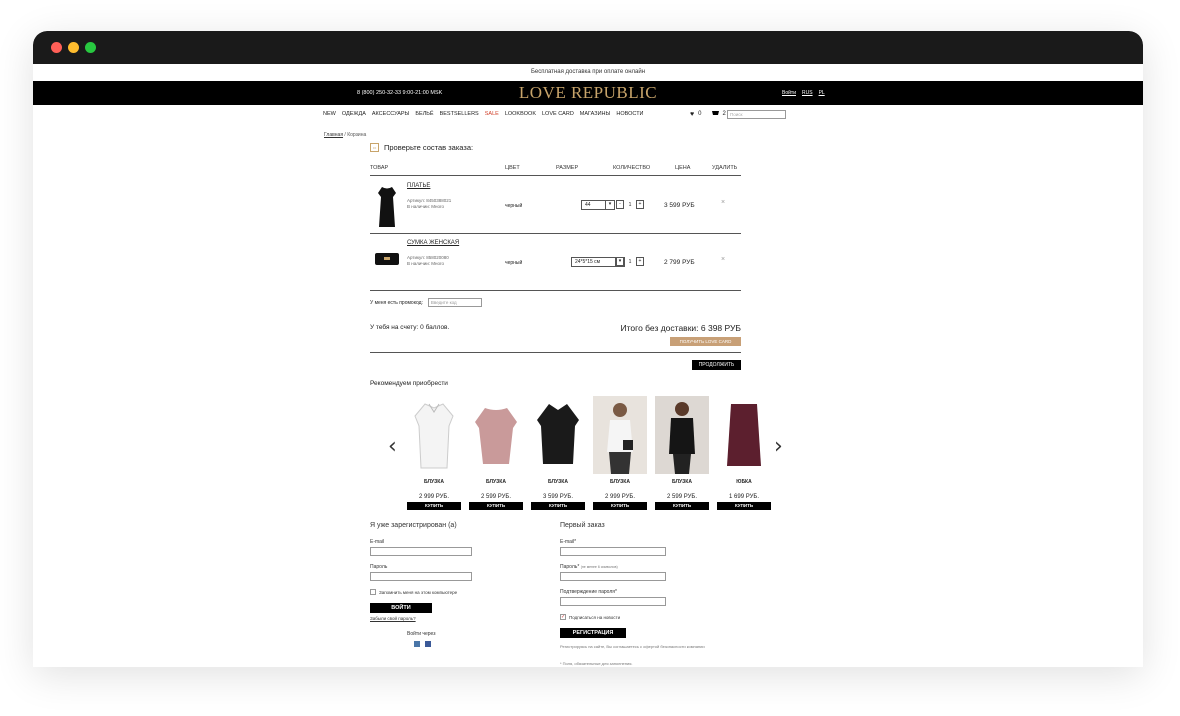 The image size is (1180, 716). What do you see at coordinates (715, 114) in the screenshot?
I see `cart-icon` at bounding box center [715, 114].